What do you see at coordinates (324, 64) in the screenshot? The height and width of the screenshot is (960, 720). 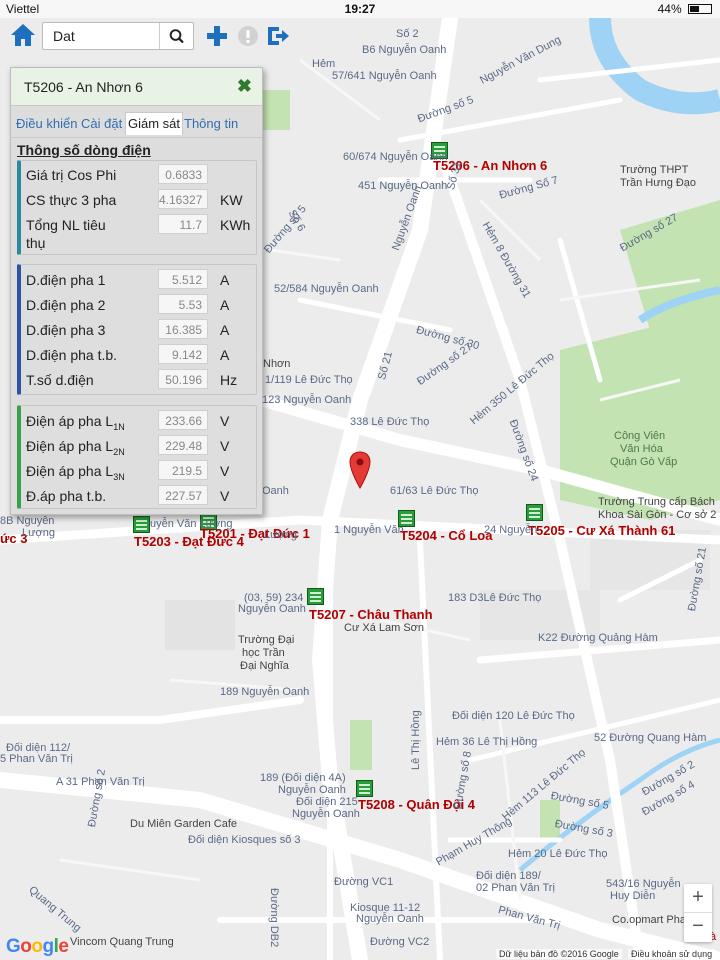 I see `street-label: Hẻm` at bounding box center [324, 64].